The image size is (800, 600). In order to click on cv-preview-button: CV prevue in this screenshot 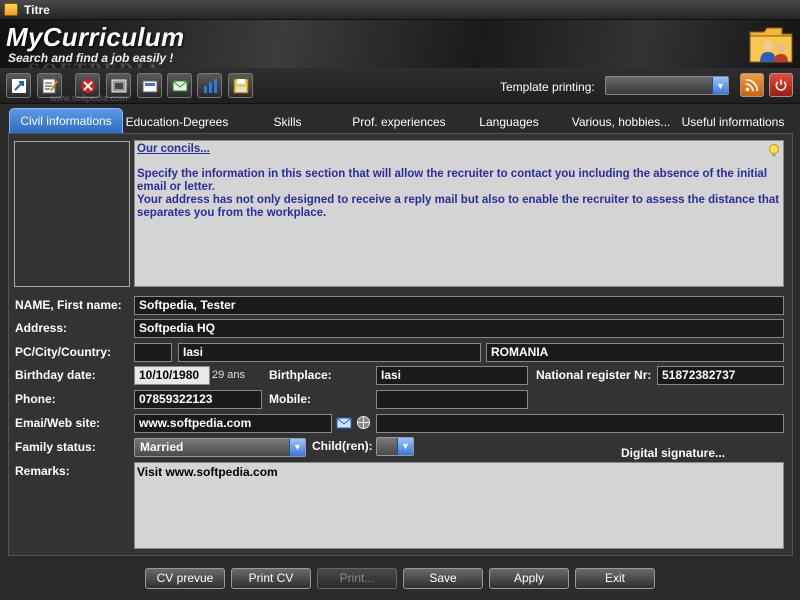, I will do `click(185, 578)`.